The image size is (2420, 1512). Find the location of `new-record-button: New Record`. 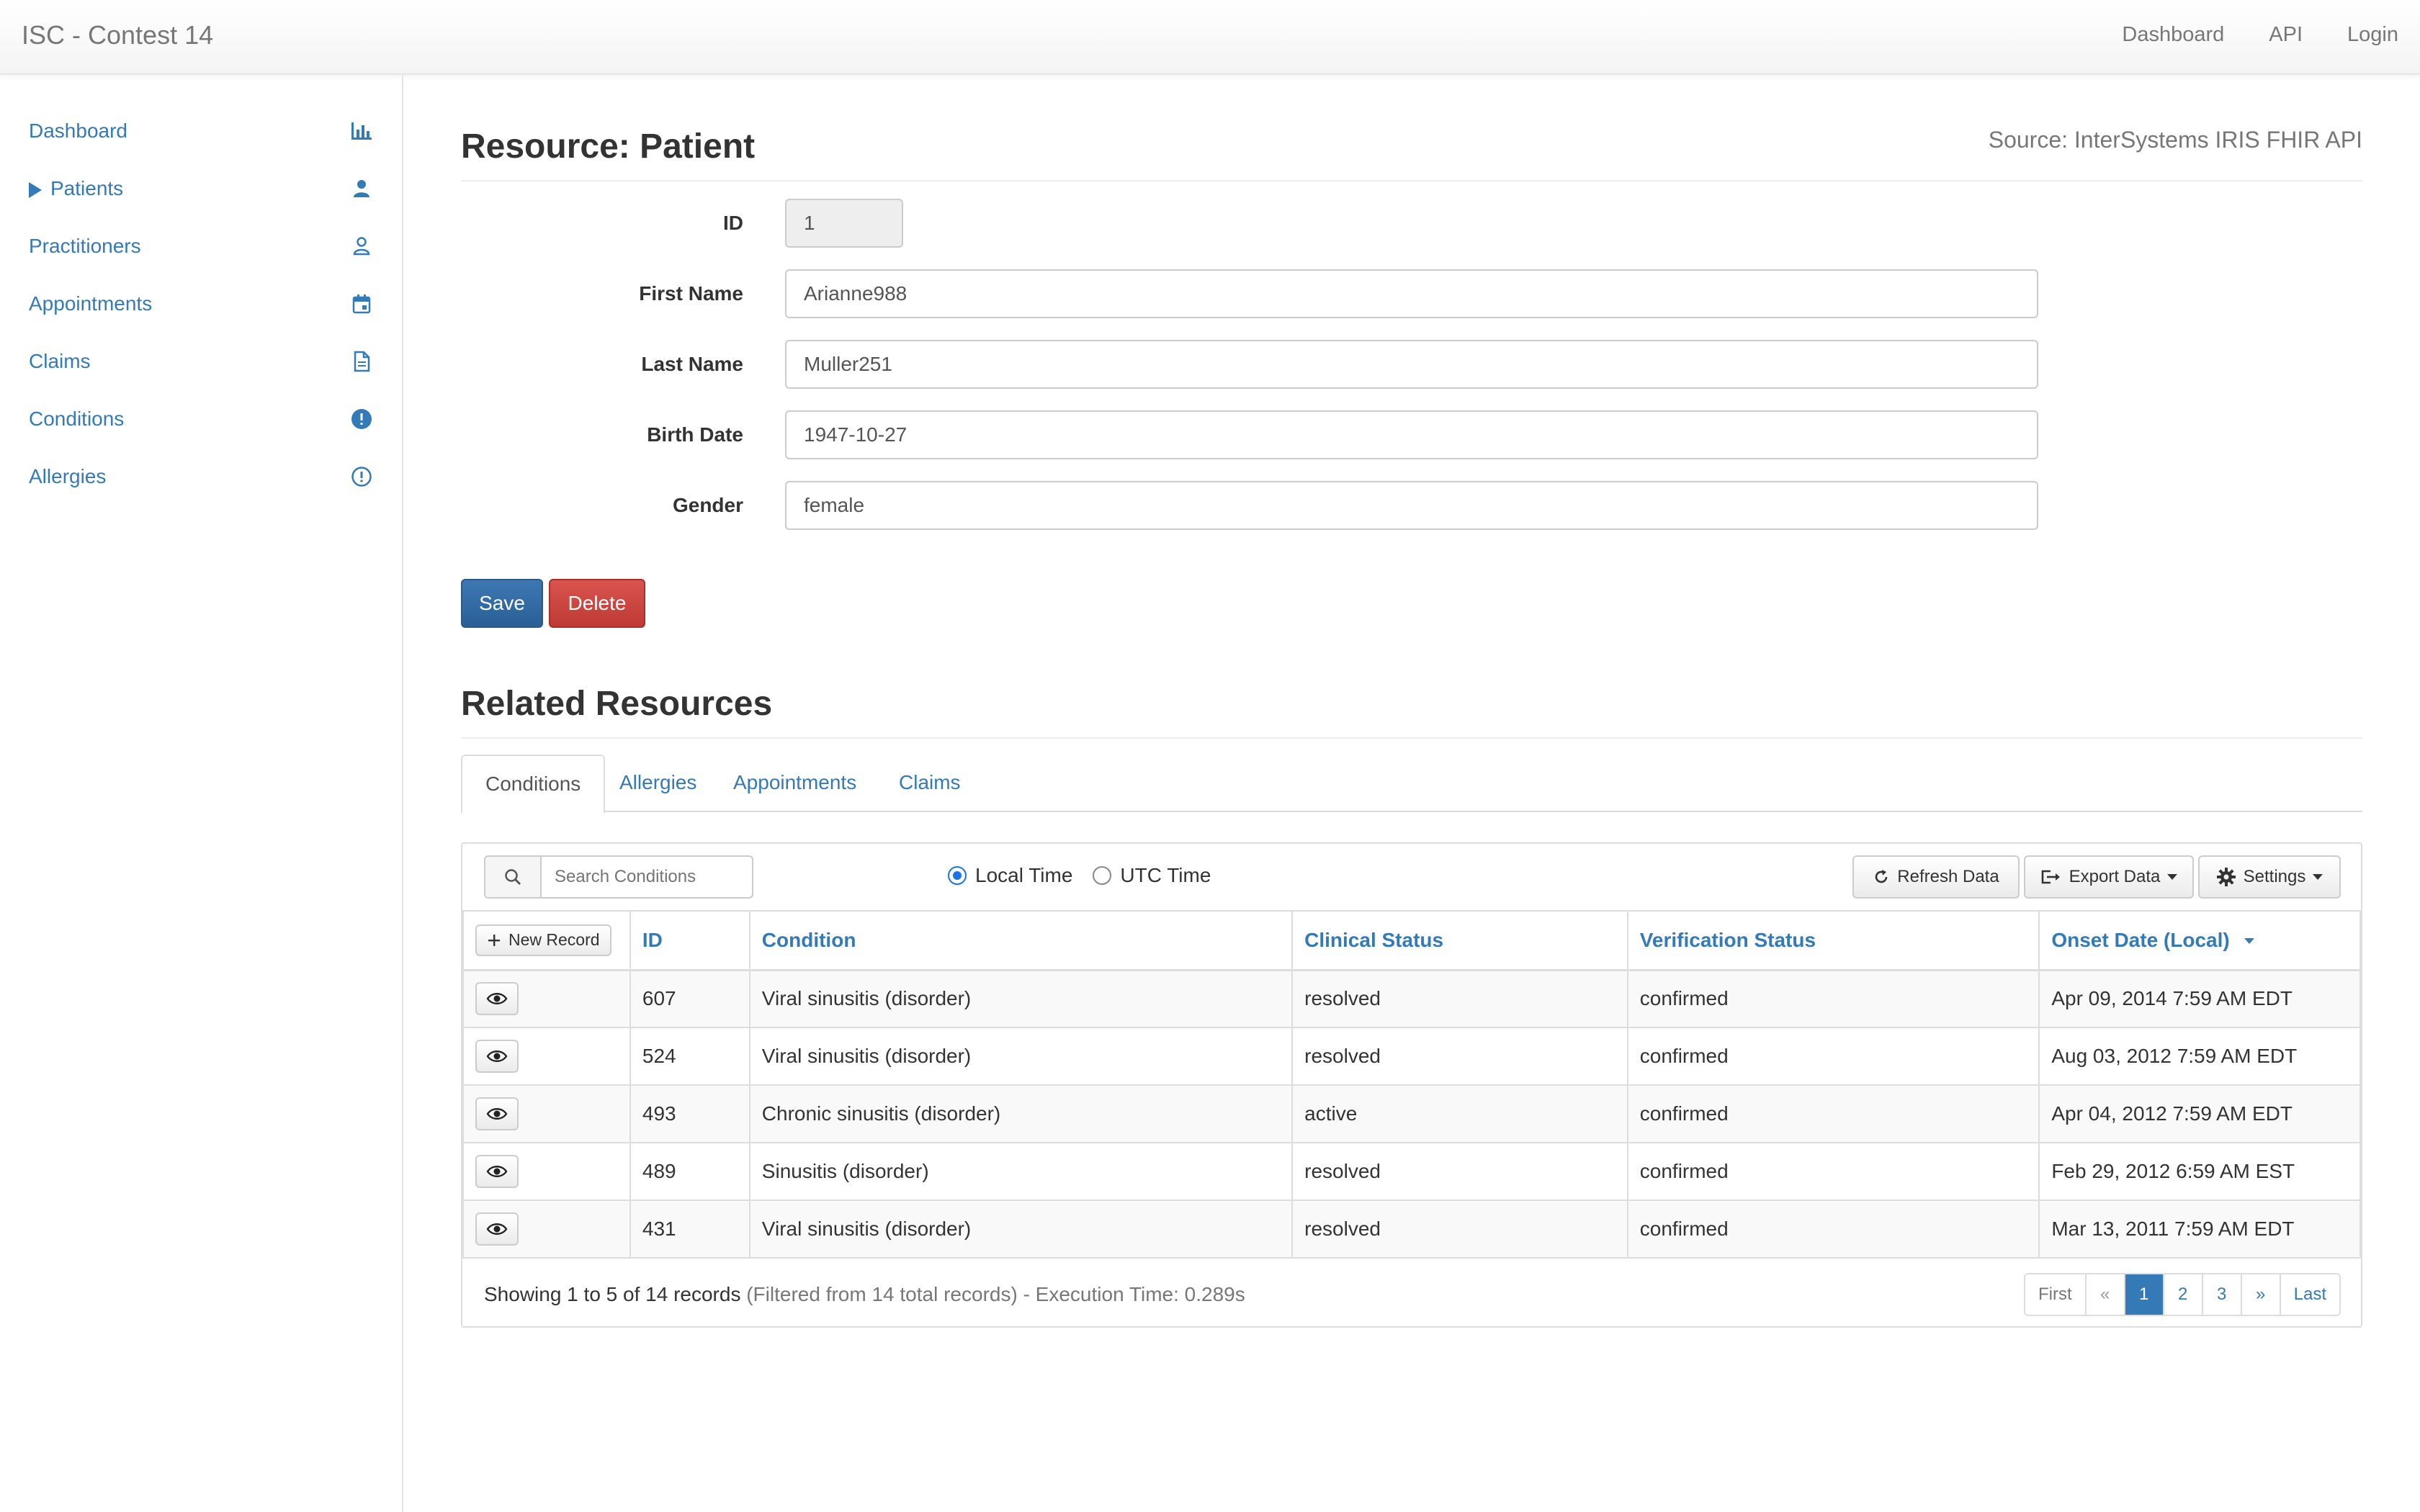

new-record-button: New Record is located at coordinates (543, 940).